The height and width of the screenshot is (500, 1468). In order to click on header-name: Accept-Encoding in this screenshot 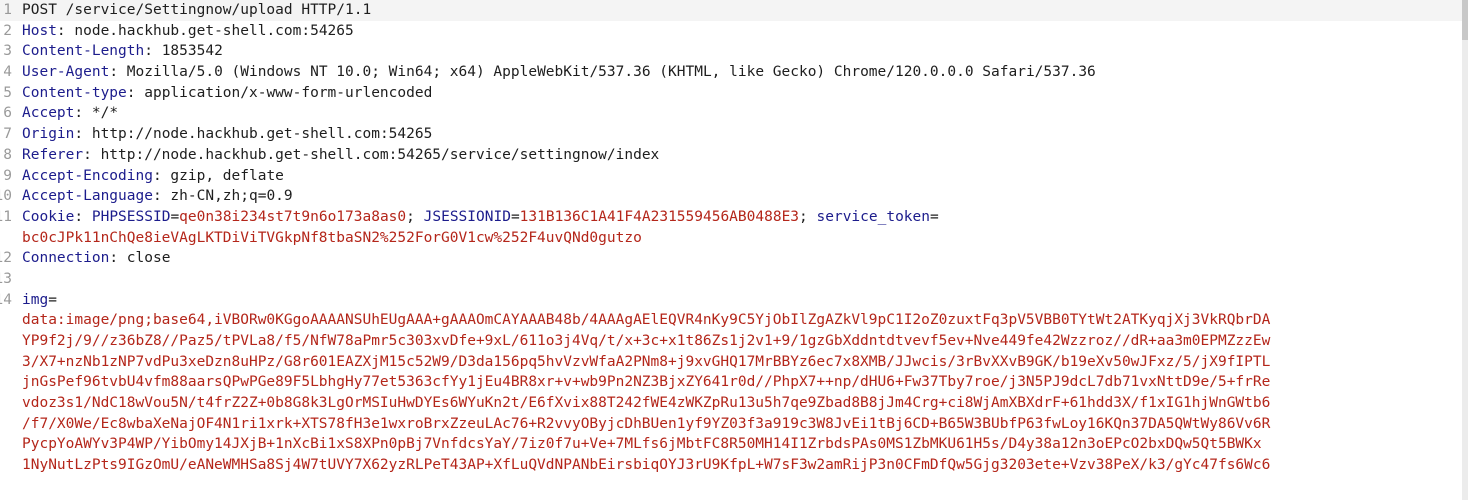, I will do `click(87, 175)`.